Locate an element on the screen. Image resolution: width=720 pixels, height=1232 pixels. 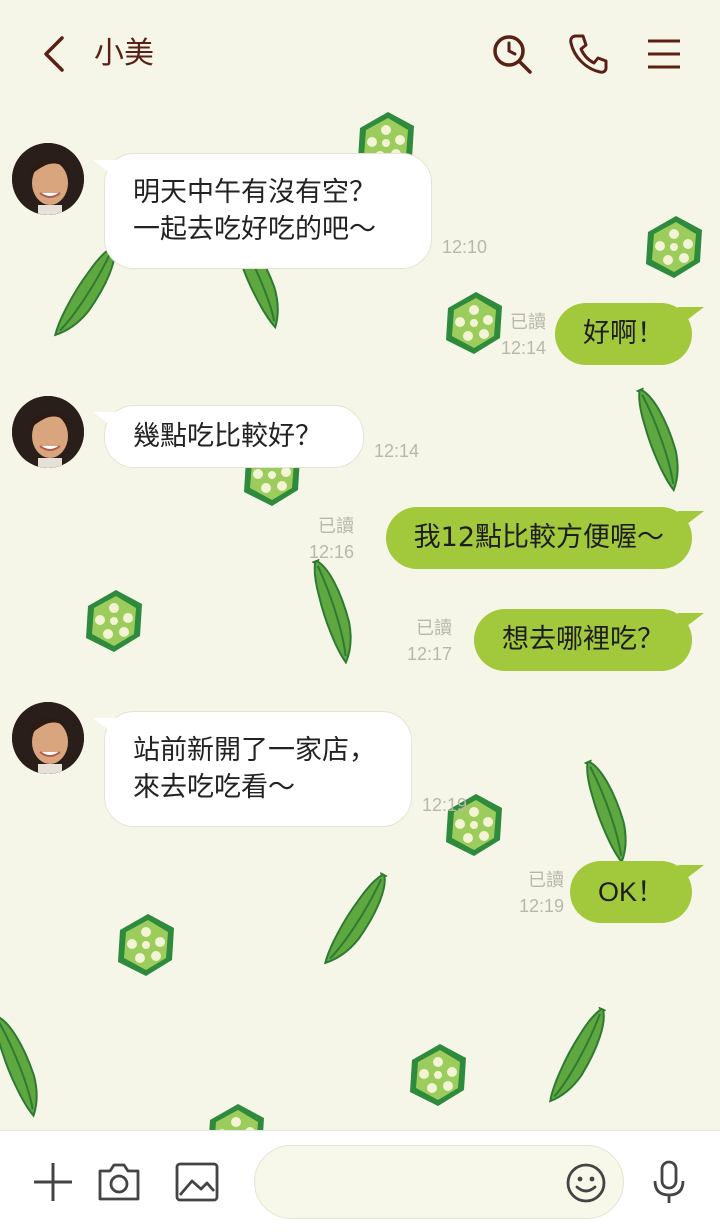
menu-icon is located at coordinates (664, 54).